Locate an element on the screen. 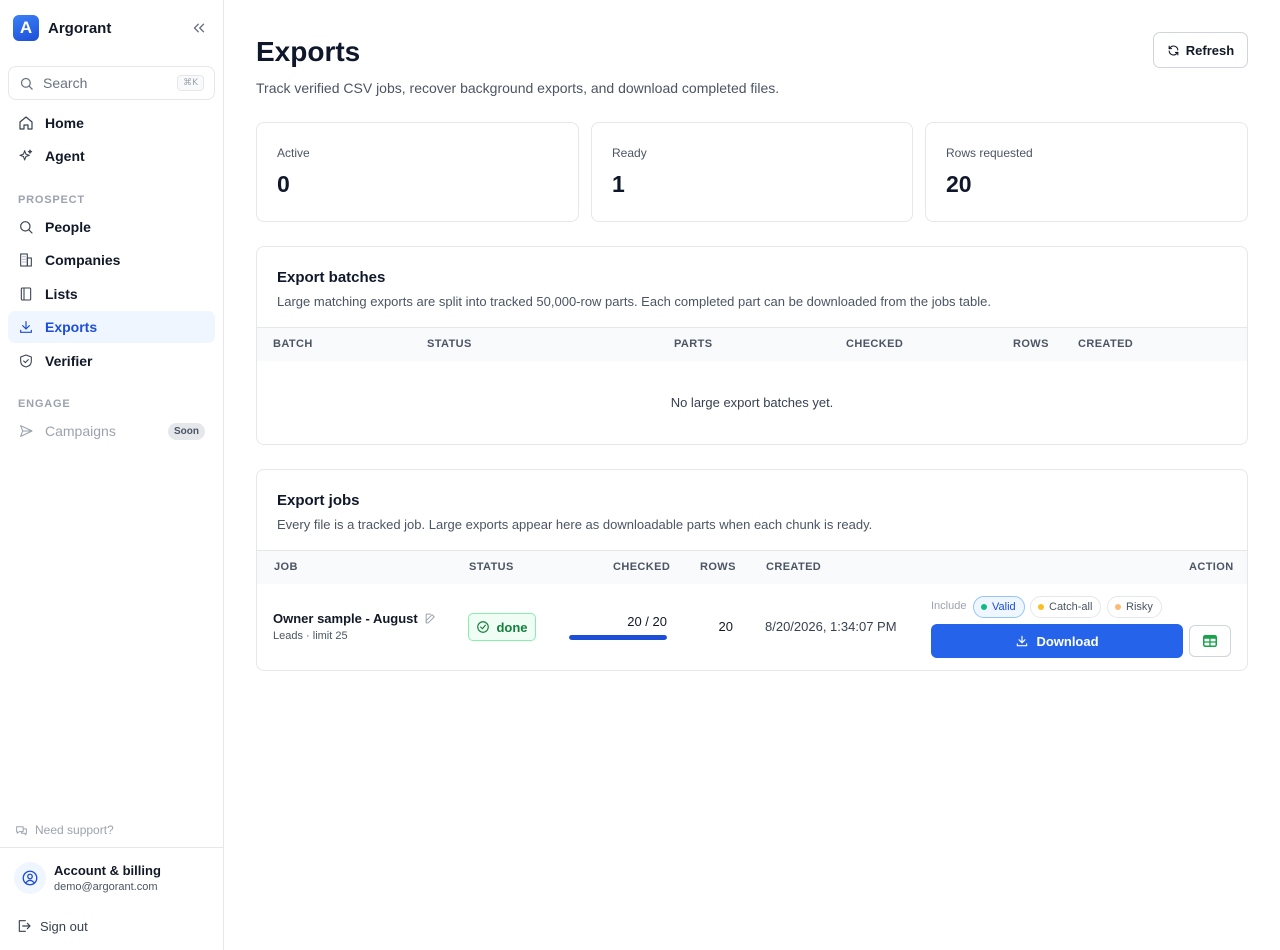  refresh-button: Refresh is located at coordinates (1200, 50).